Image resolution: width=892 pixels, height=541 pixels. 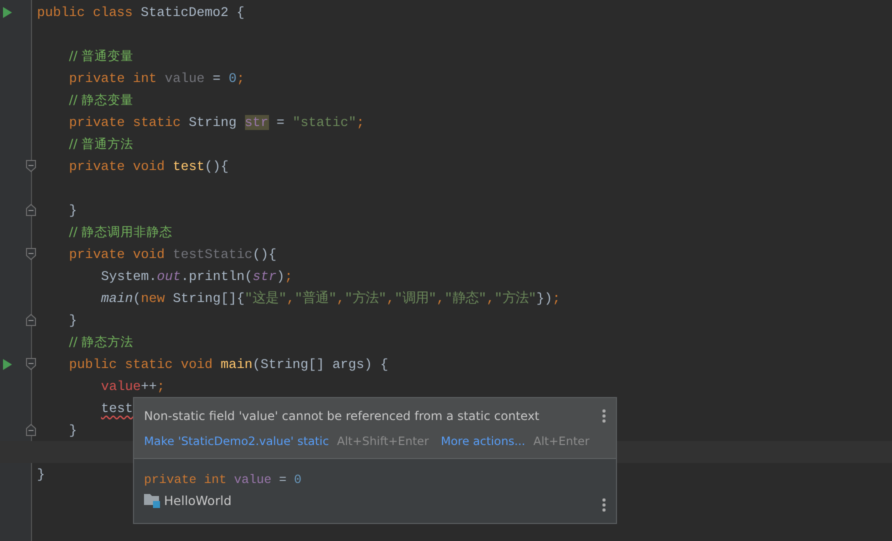 What do you see at coordinates (330, 298) in the screenshot?
I see `code-line: main(new String[]{"这是","普通","方法","调用","静态","方法"});` at bounding box center [330, 298].